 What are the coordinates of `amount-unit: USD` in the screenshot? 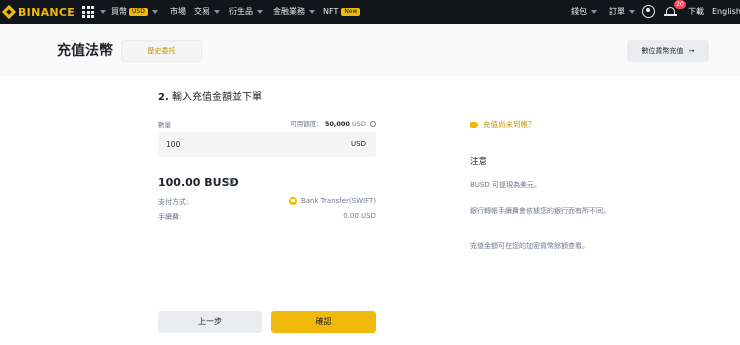 It's located at (358, 144).